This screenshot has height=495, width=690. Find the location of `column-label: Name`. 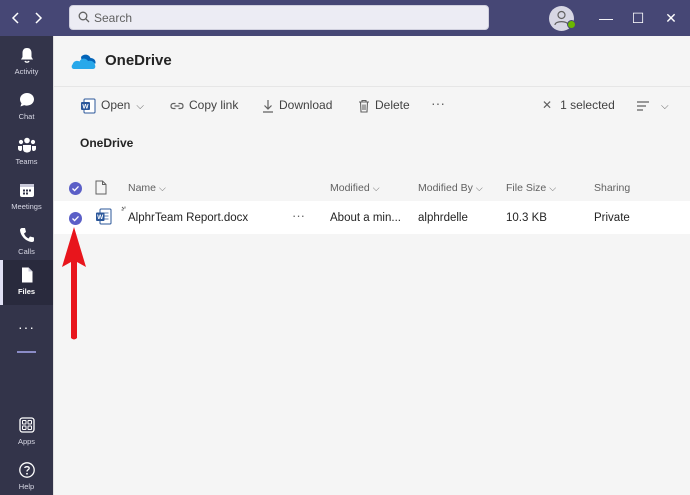

column-label: Name is located at coordinates (142, 188).